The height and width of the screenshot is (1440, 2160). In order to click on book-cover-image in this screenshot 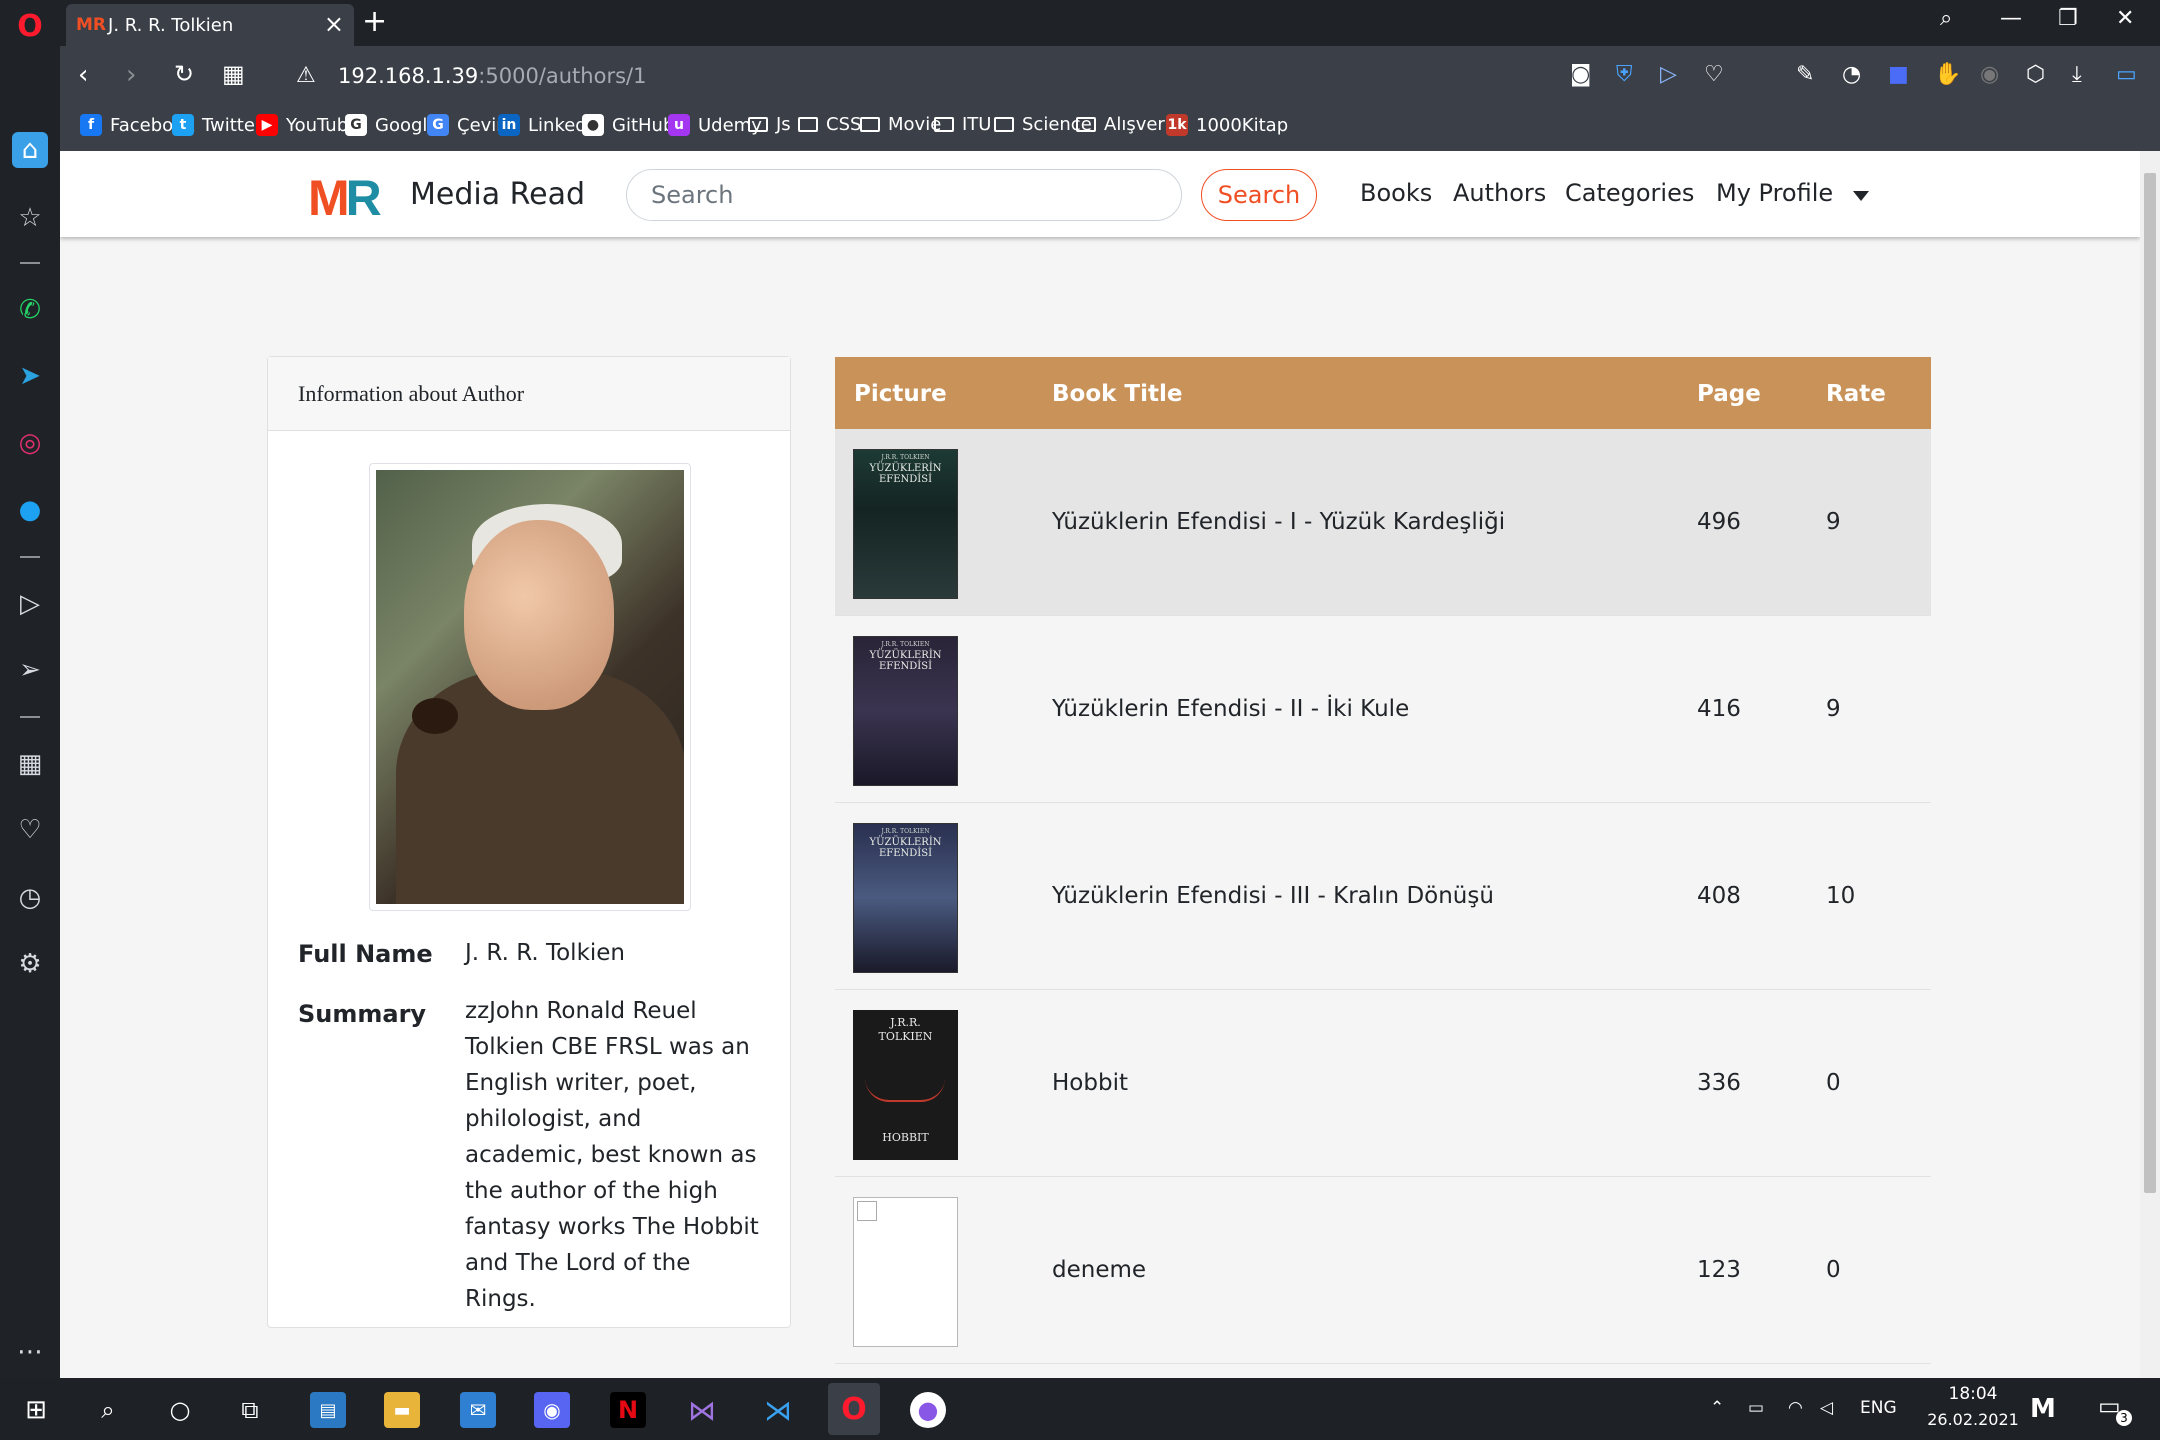, I will do `click(905, 1272)`.